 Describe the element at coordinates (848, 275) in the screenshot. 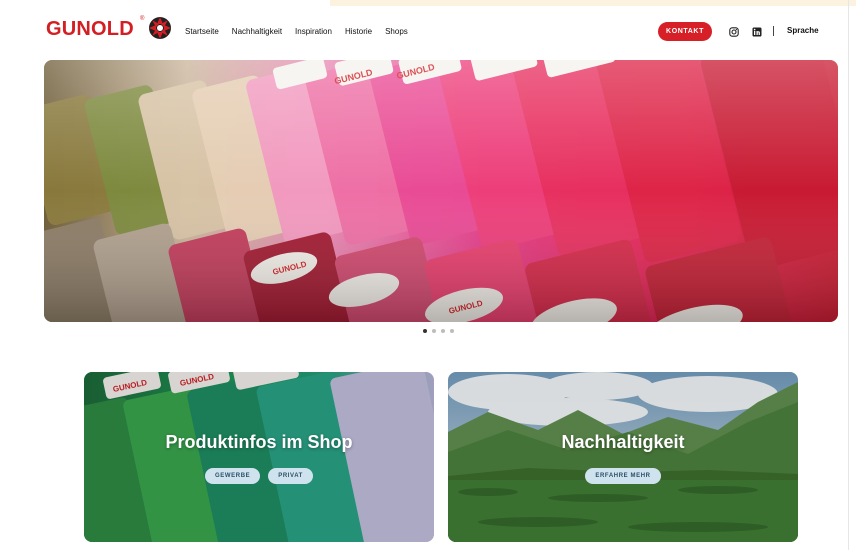

I see `frame-edge` at that location.